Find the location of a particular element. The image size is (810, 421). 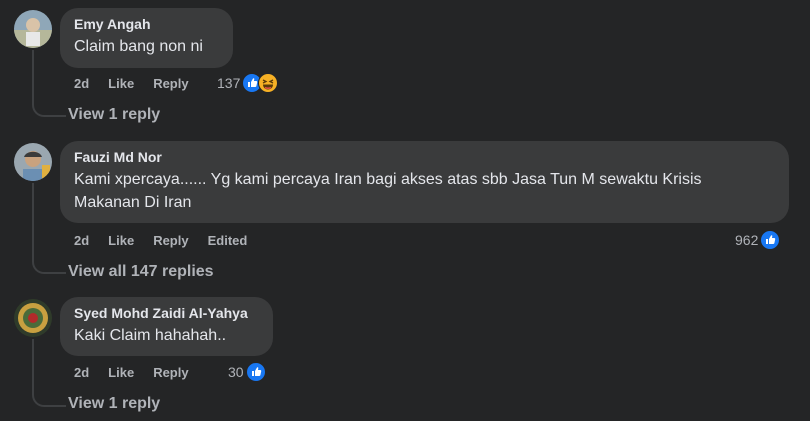

reply-button: Reply is located at coordinates (170, 372).